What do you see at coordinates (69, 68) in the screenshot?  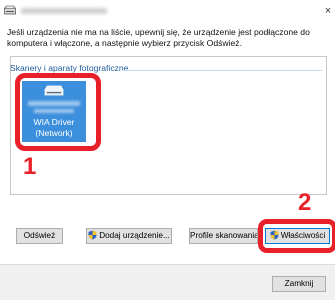 I see `group-header: Skanery i aparaty fotograficzne` at bounding box center [69, 68].